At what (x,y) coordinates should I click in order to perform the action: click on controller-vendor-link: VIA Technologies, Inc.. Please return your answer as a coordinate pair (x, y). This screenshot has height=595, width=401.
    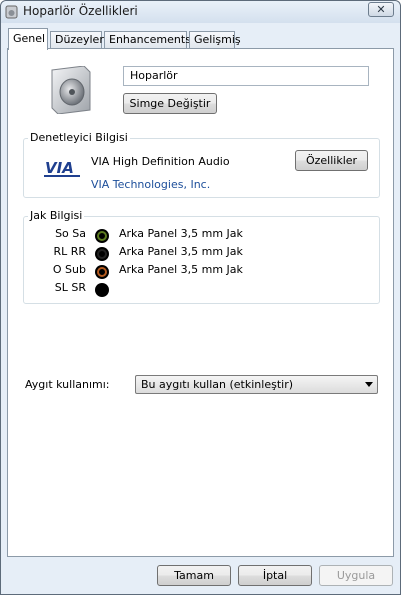
    Looking at the image, I should click on (150, 184).